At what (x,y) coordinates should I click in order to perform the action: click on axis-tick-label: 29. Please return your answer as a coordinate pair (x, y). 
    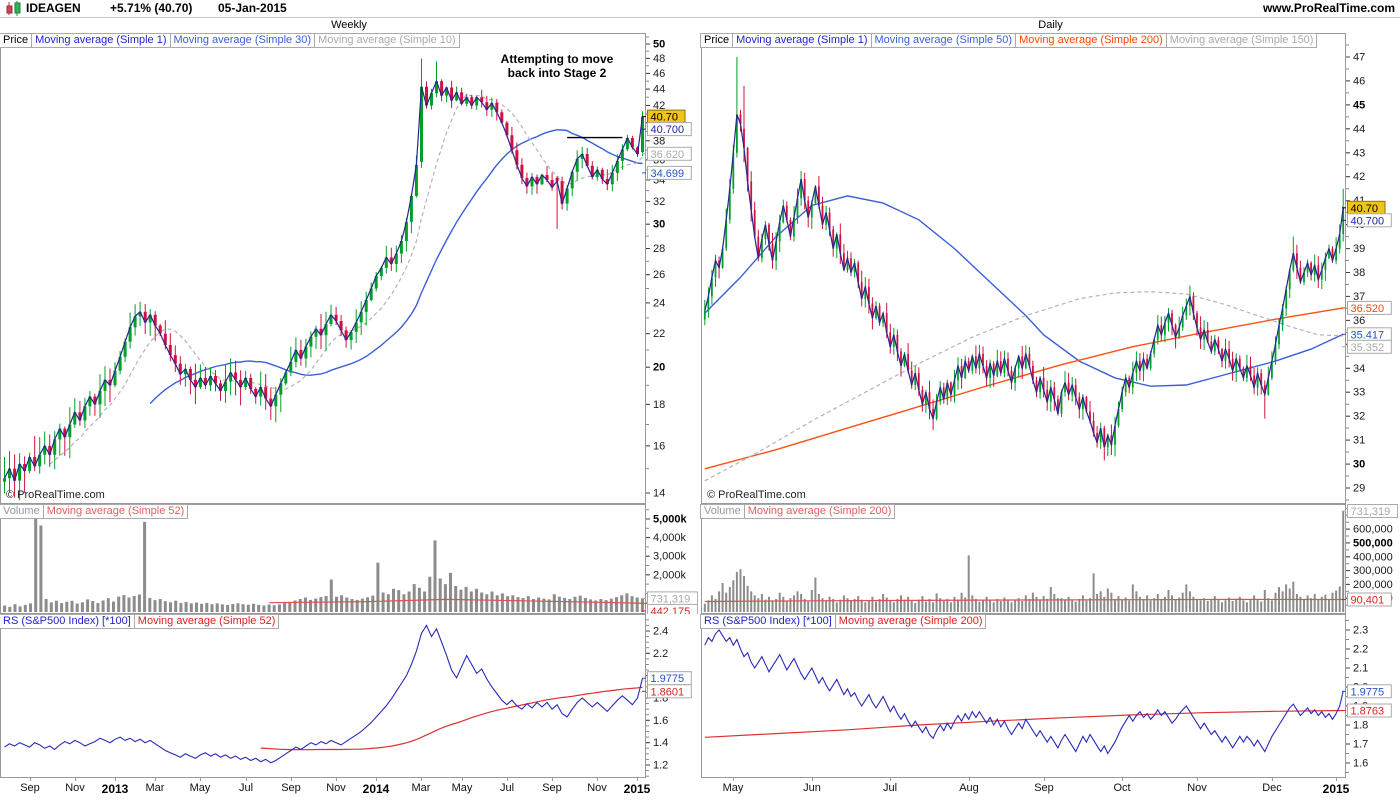
    Looking at the image, I should click on (1359, 489).